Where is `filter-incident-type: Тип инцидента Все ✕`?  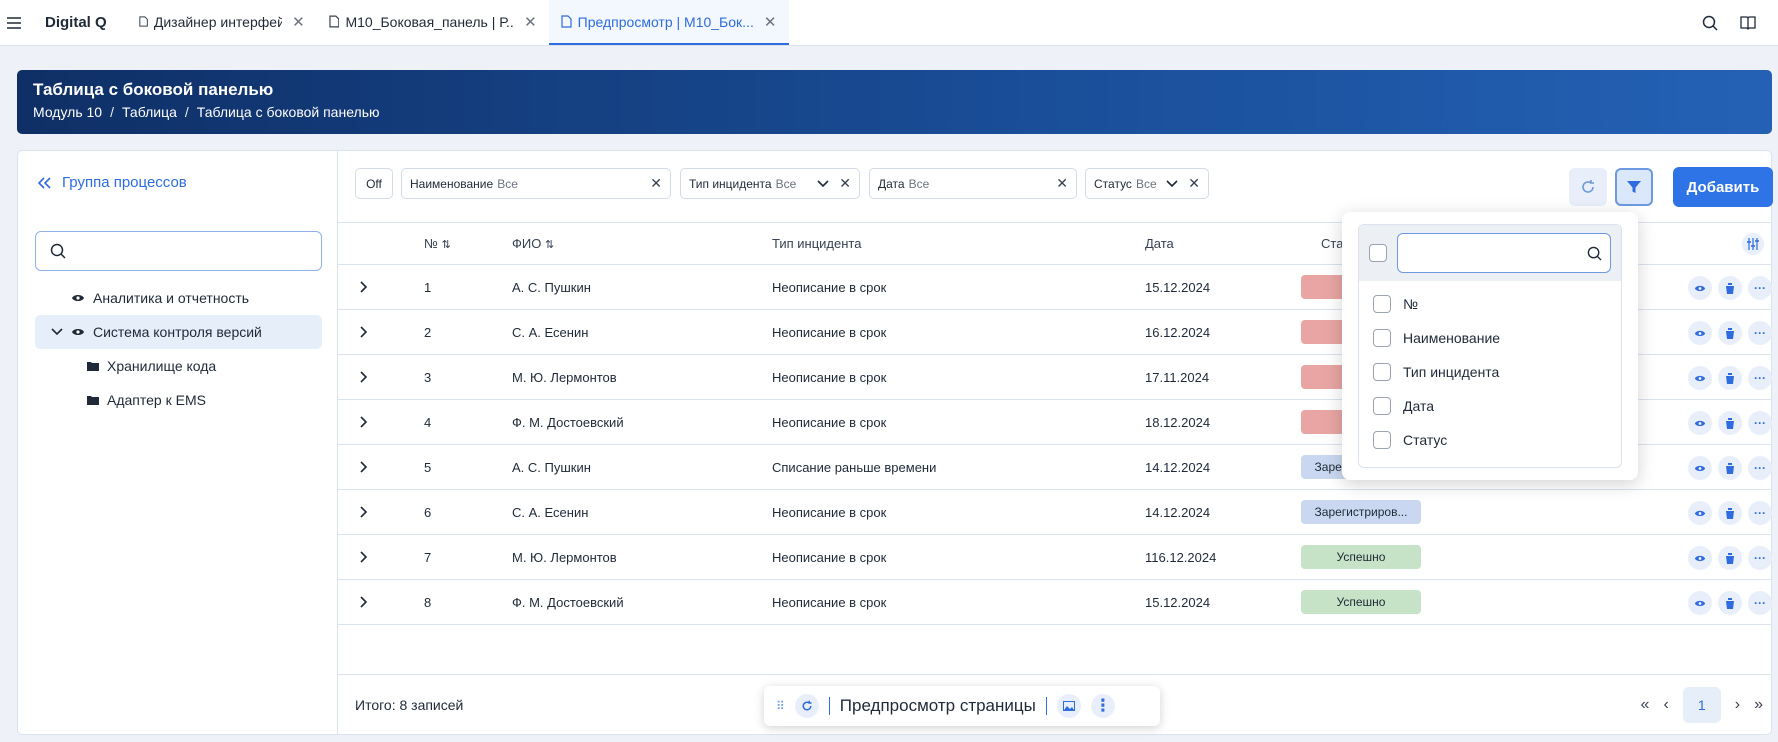
filter-incident-type: Тип инцидента Все ✕ is located at coordinates (770, 183).